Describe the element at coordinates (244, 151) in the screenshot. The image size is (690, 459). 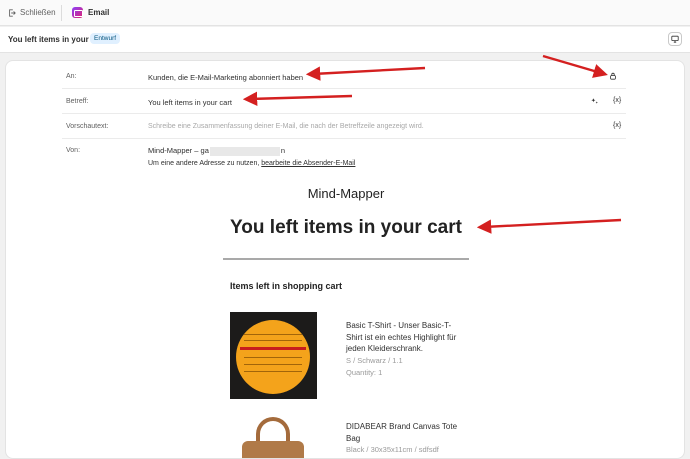
I see `redacted-email` at that location.